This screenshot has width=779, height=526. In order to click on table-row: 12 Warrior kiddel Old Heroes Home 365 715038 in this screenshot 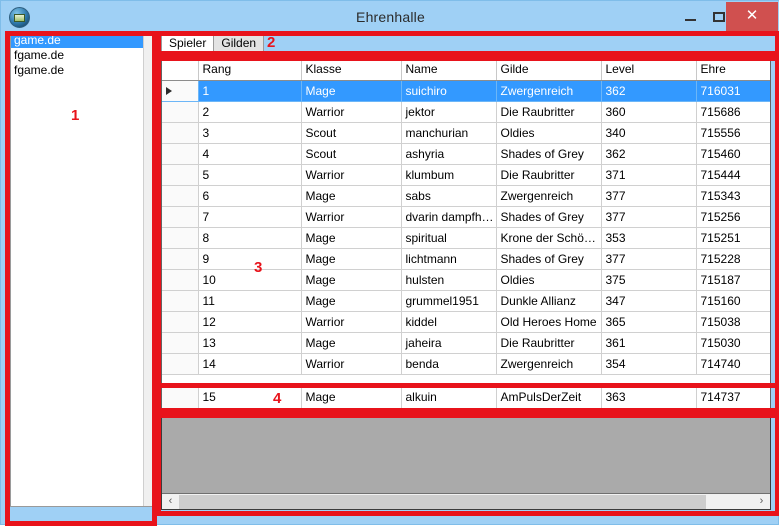, I will do `click(466, 322)`.